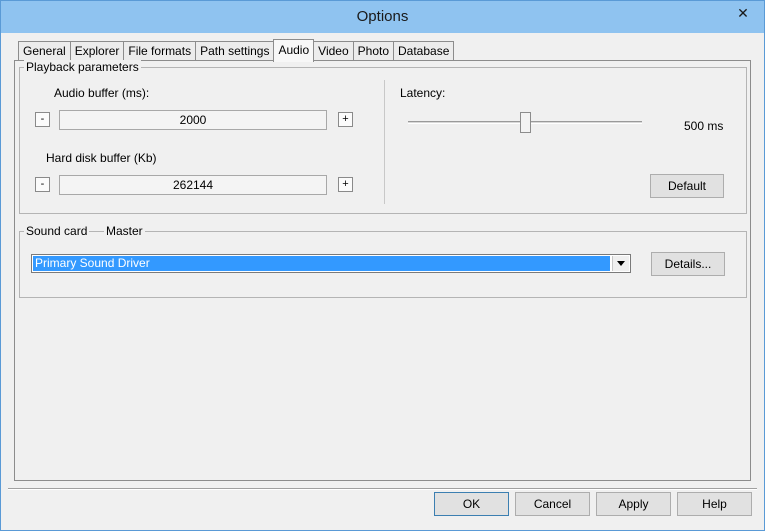 The image size is (765, 531). Describe the element at coordinates (321, 263) in the screenshot. I see `sound-driver-selected-value: Primary Sound Driver` at that location.